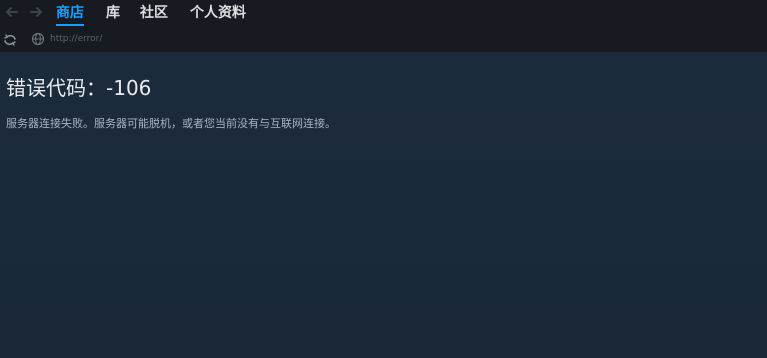 The image size is (767, 358). Describe the element at coordinates (76, 39) in the screenshot. I see `url-text: http://error/` at that location.